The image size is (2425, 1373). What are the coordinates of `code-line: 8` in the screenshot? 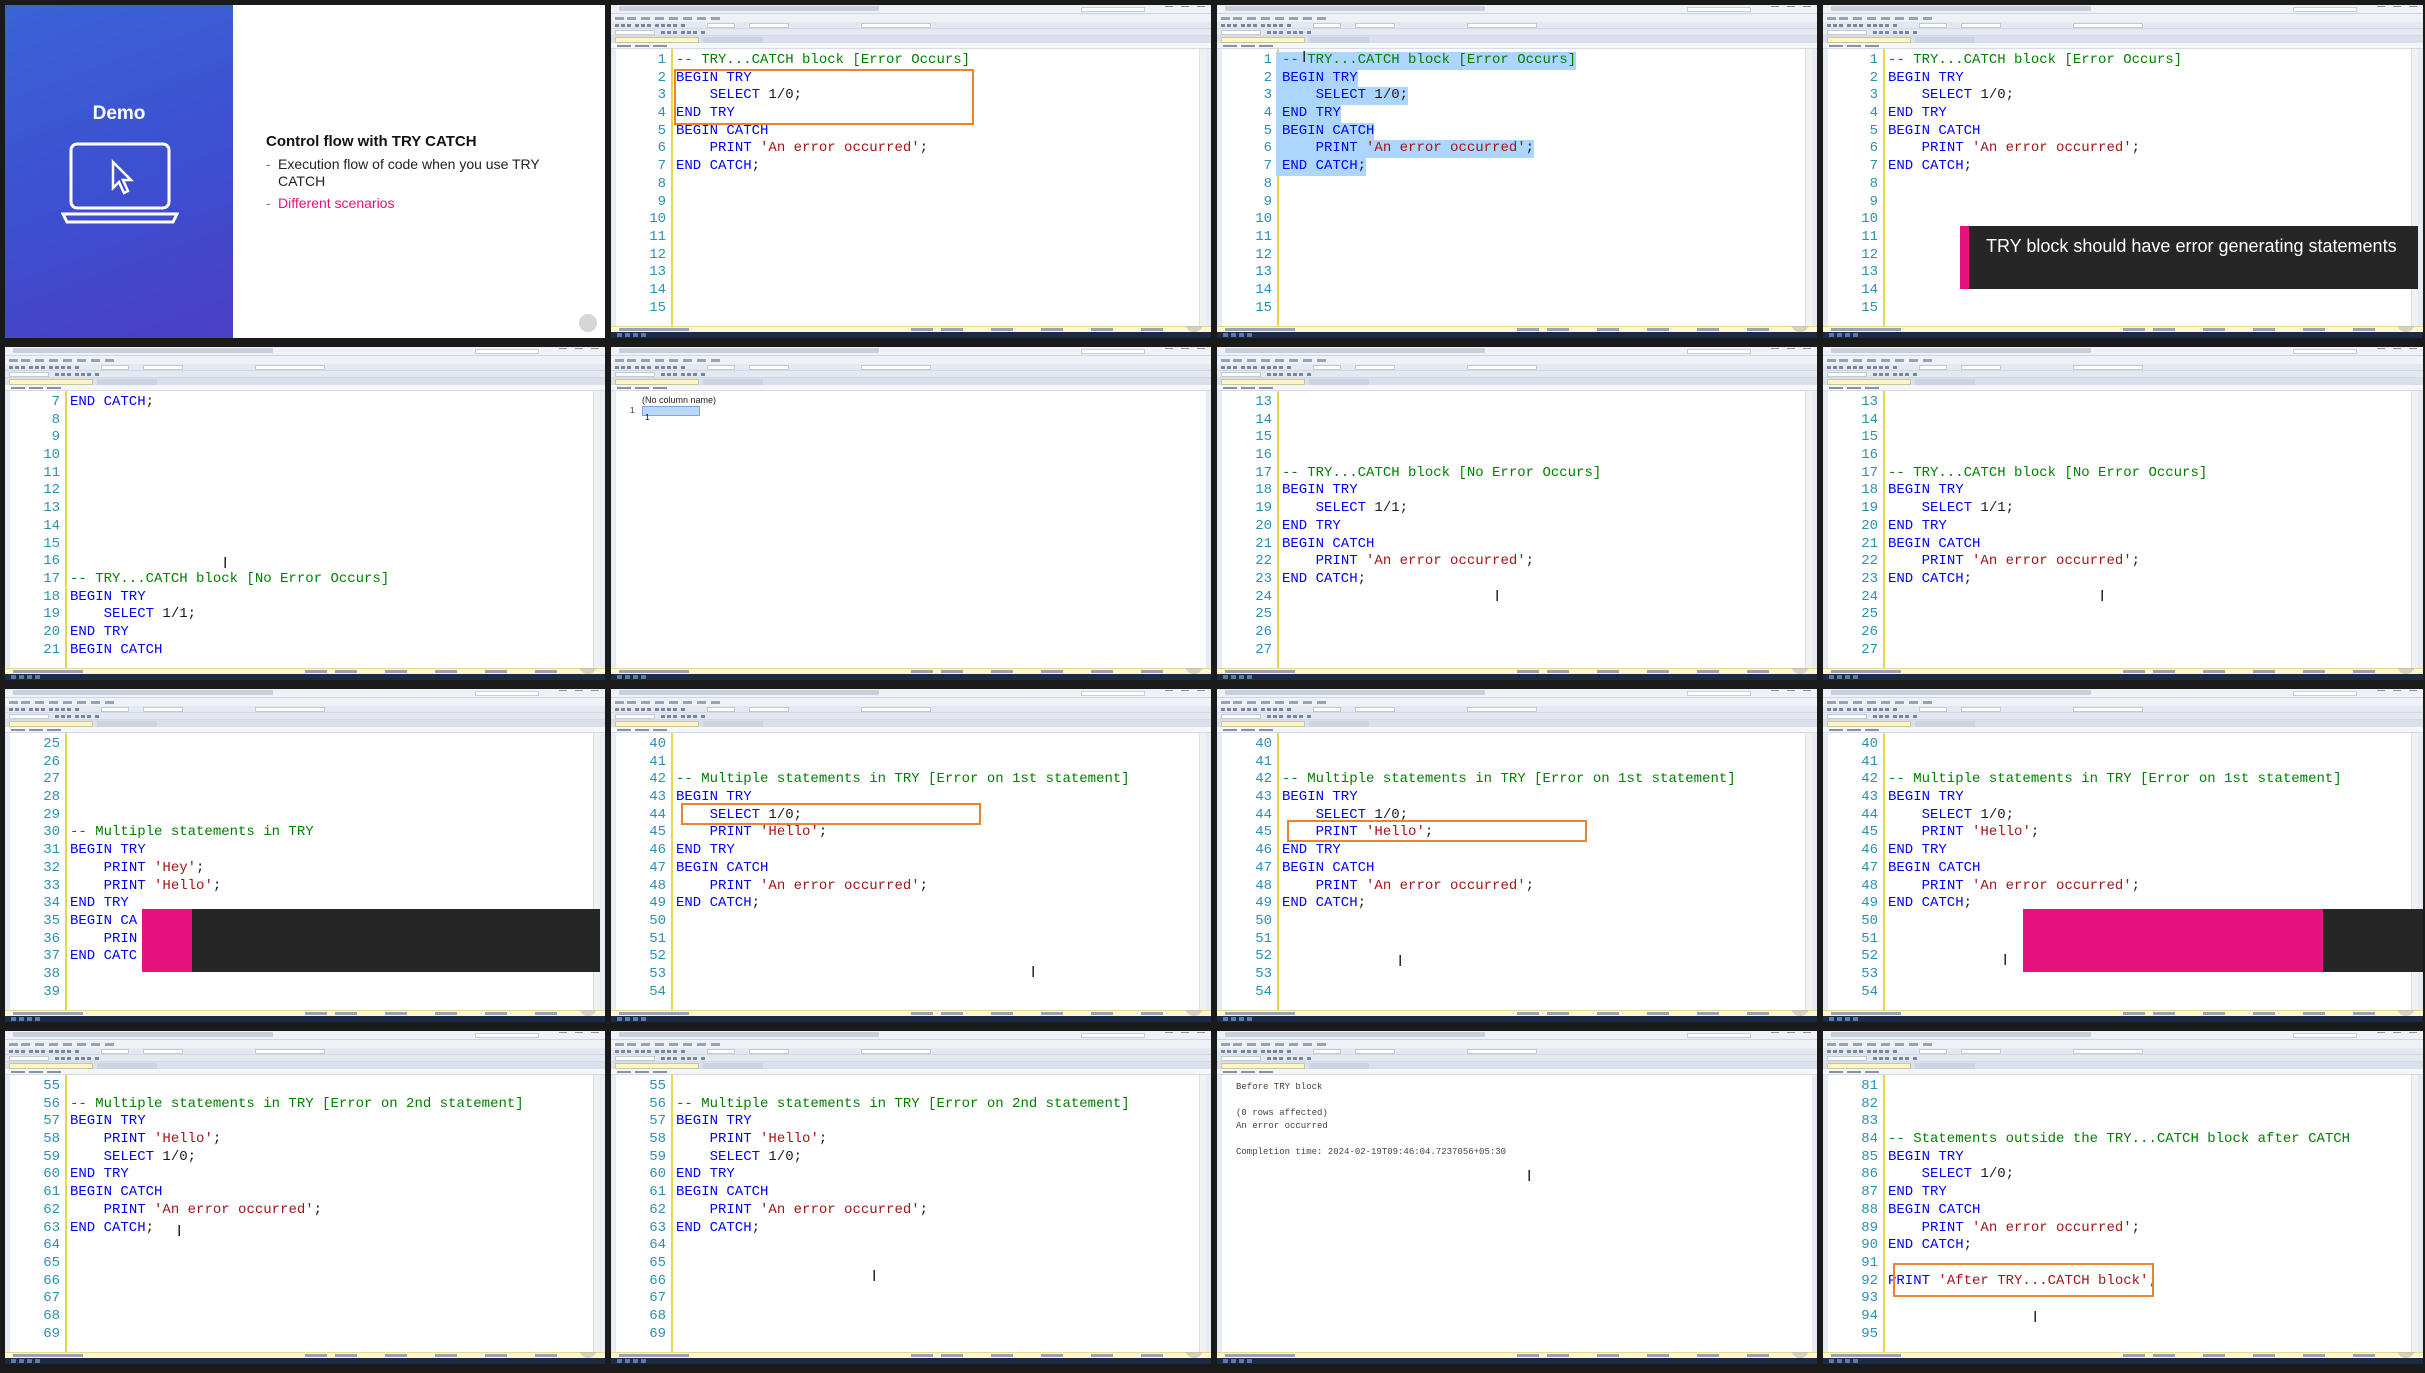 It's located at (2120, 185).